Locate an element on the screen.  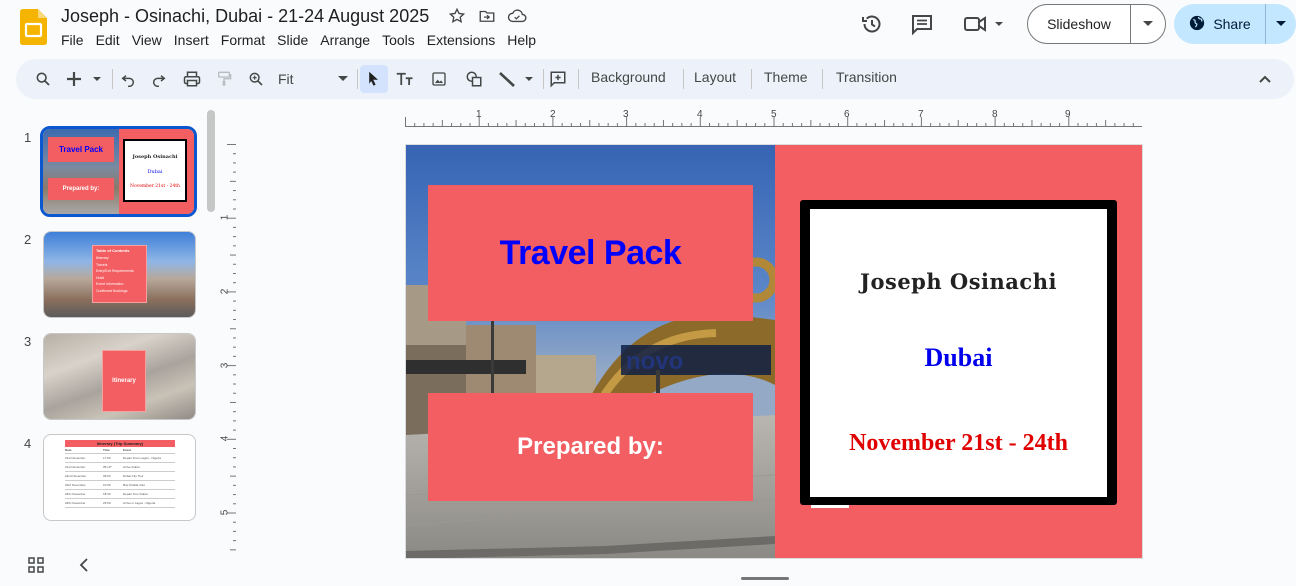
traveler-name: Joseph Osinachi is located at coordinates (958, 281).